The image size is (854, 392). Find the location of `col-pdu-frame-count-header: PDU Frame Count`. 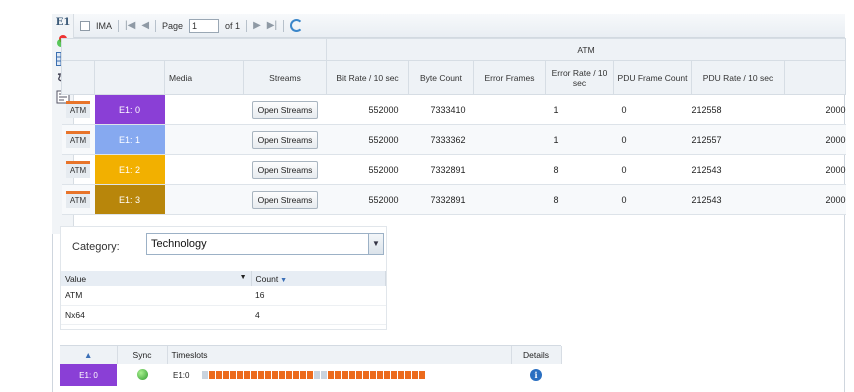

col-pdu-frame-count-header: PDU Frame Count is located at coordinates (652, 77).